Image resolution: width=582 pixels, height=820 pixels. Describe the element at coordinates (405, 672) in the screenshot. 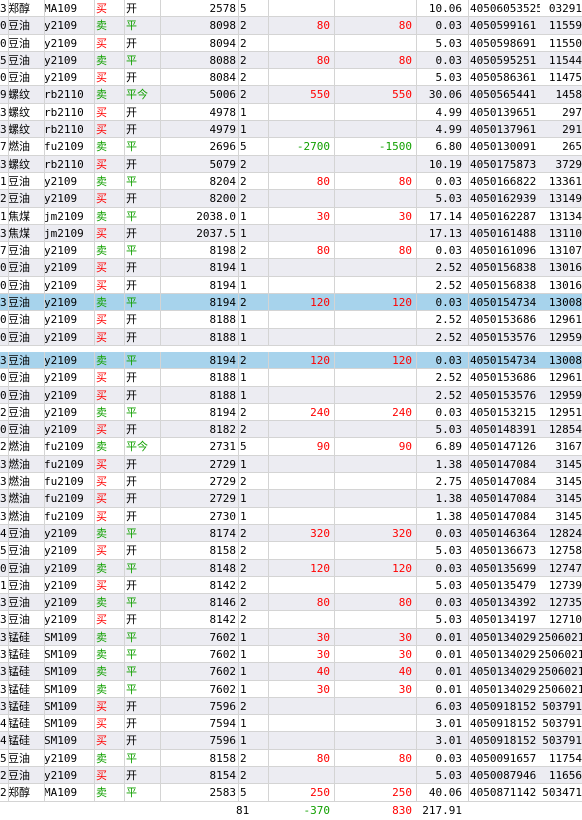

I see `profit-2-cell: 40` at that location.